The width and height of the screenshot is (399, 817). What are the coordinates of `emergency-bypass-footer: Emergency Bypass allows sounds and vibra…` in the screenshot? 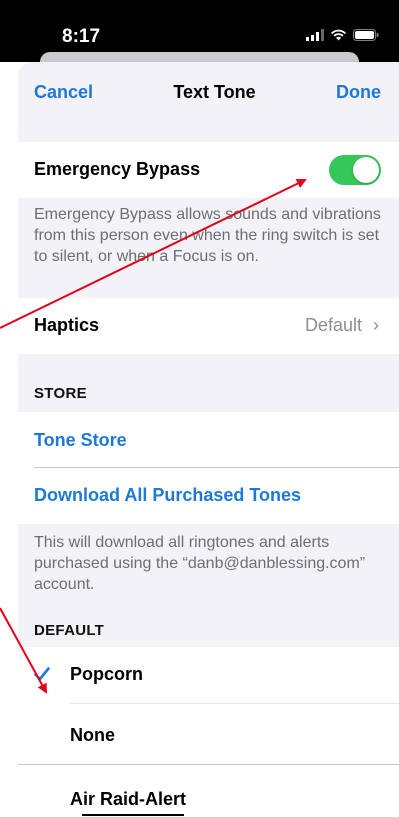 It's located at (207, 235).